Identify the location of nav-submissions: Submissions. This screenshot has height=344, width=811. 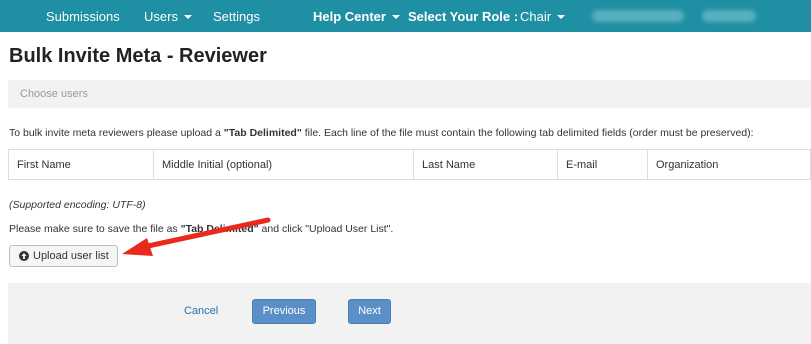
(83, 16).